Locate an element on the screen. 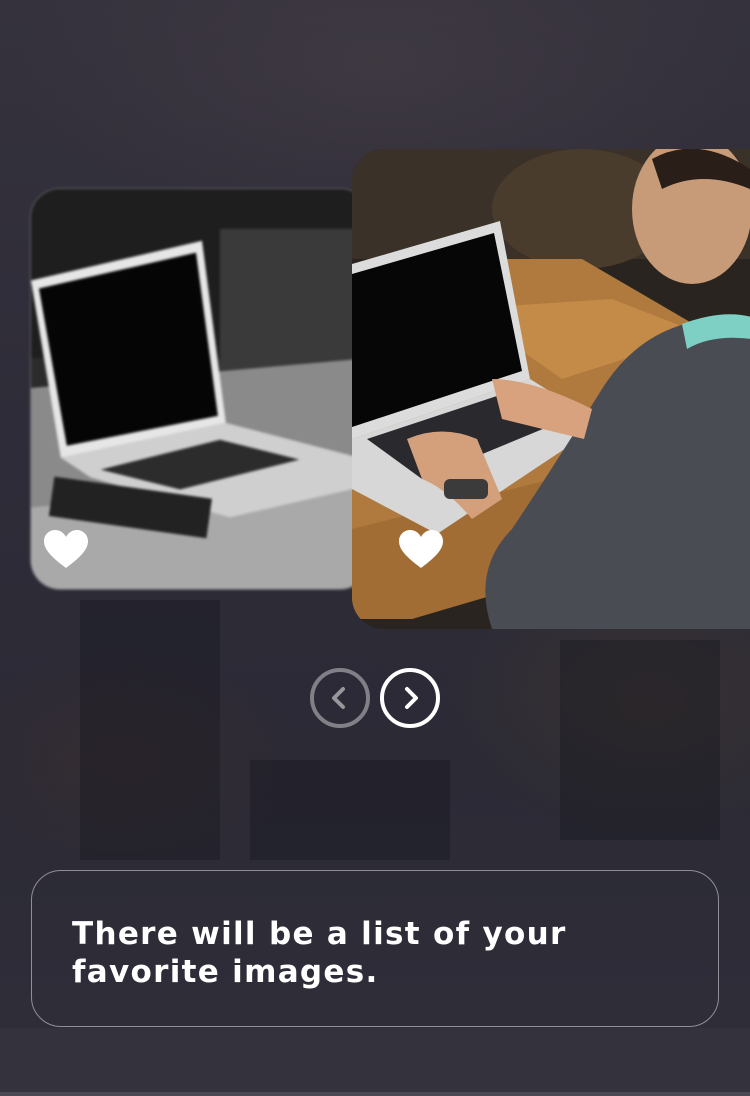 This screenshot has height=1096, width=750. bottom-bar is located at coordinates (375, 1062).